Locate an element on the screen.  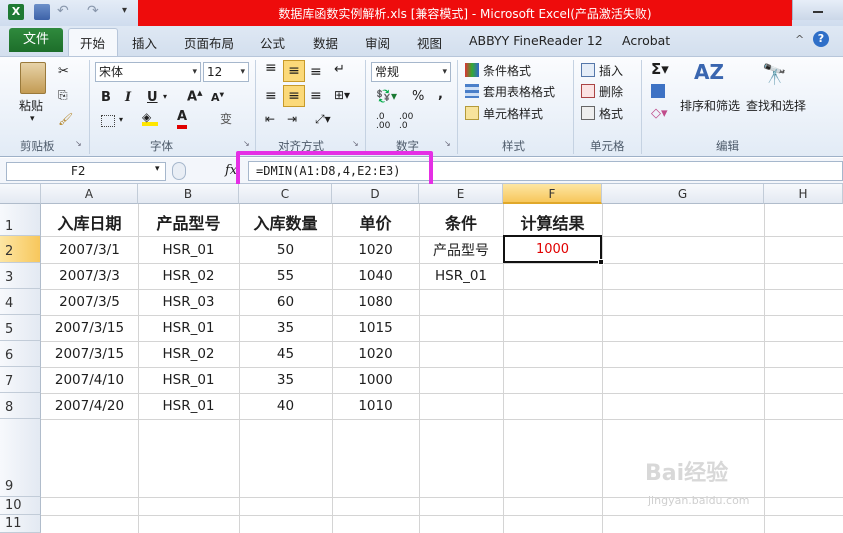
wrap-text-icon: ↵ is located at coordinates (339, 69).